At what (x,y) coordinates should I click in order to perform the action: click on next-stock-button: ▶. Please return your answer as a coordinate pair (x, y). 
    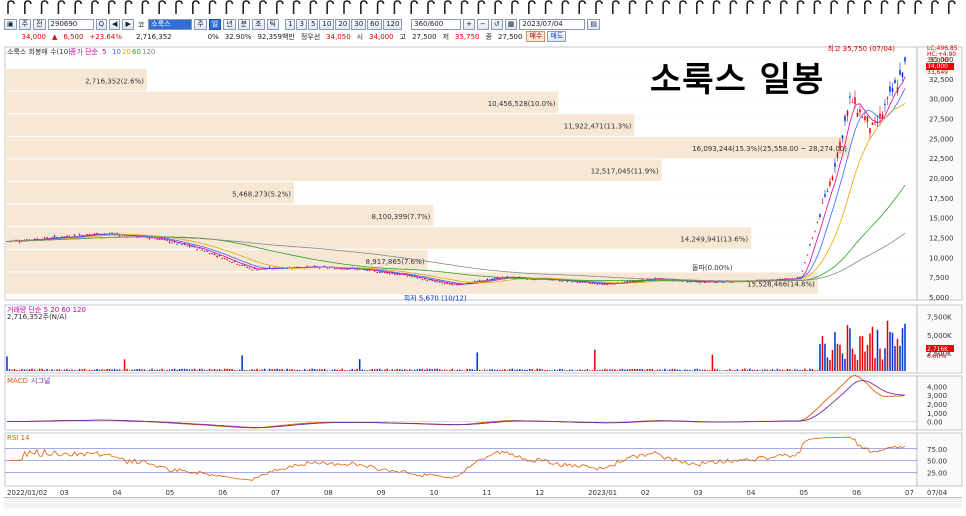
    Looking at the image, I should click on (128, 24).